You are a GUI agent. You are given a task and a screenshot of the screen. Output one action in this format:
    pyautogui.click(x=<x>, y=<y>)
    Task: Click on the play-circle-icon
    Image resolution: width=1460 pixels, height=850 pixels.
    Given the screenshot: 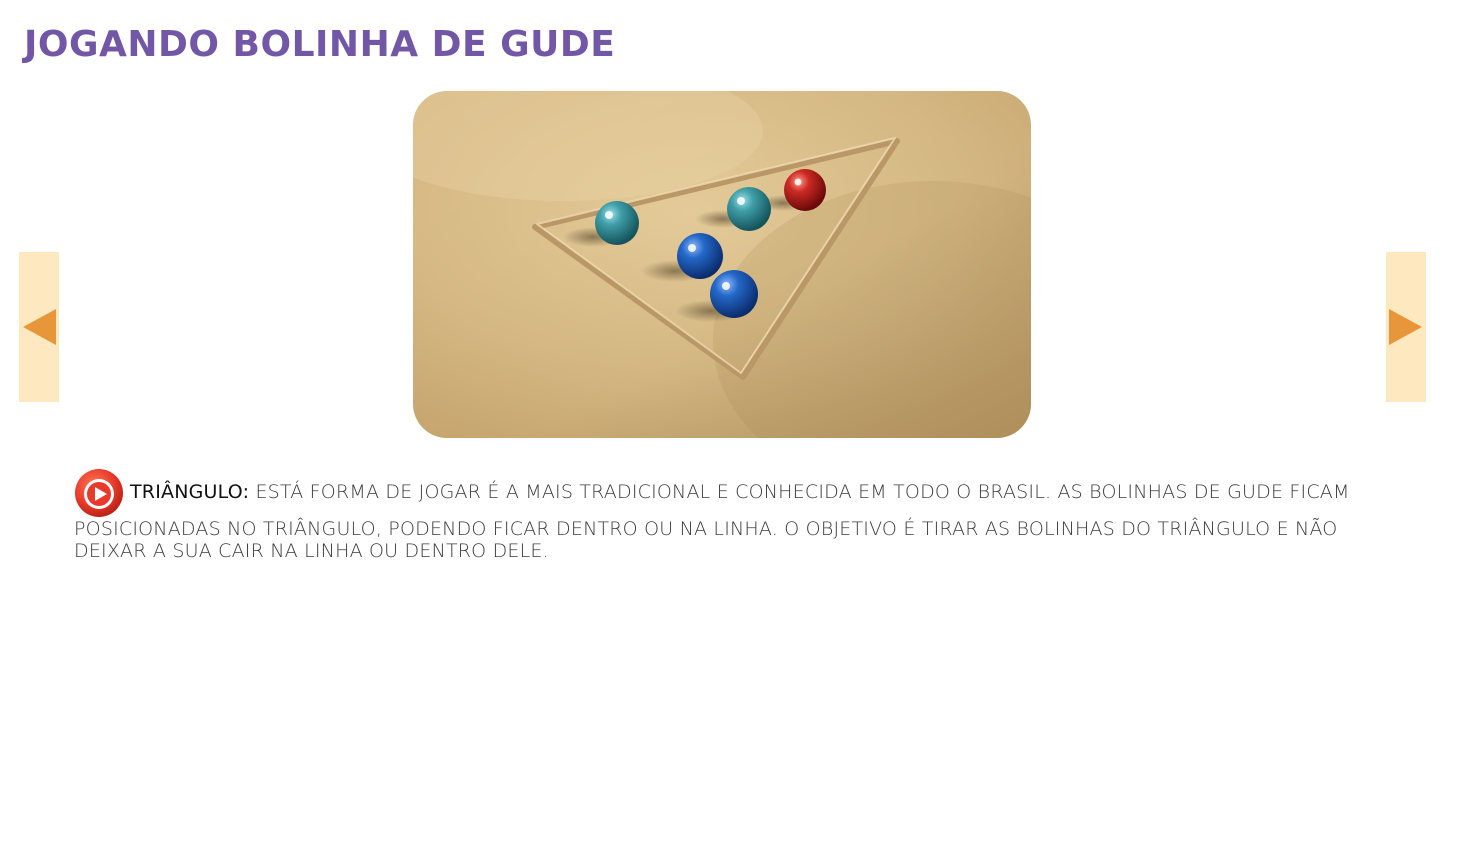 What is the action you would take?
    pyautogui.click(x=99, y=493)
    